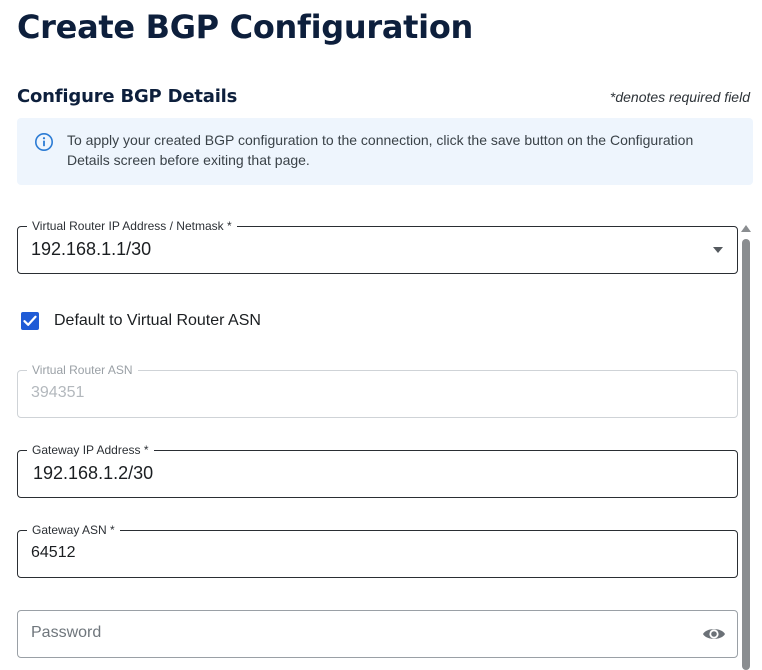  I want to click on gateway-ip-value: 192.168.1.2/30, so click(93, 473).